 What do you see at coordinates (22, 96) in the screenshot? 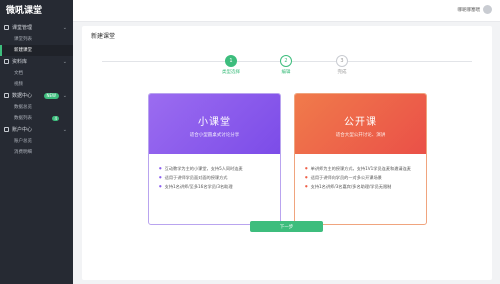
I see `nav-group-label: 数据中心` at bounding box center [22, 96].